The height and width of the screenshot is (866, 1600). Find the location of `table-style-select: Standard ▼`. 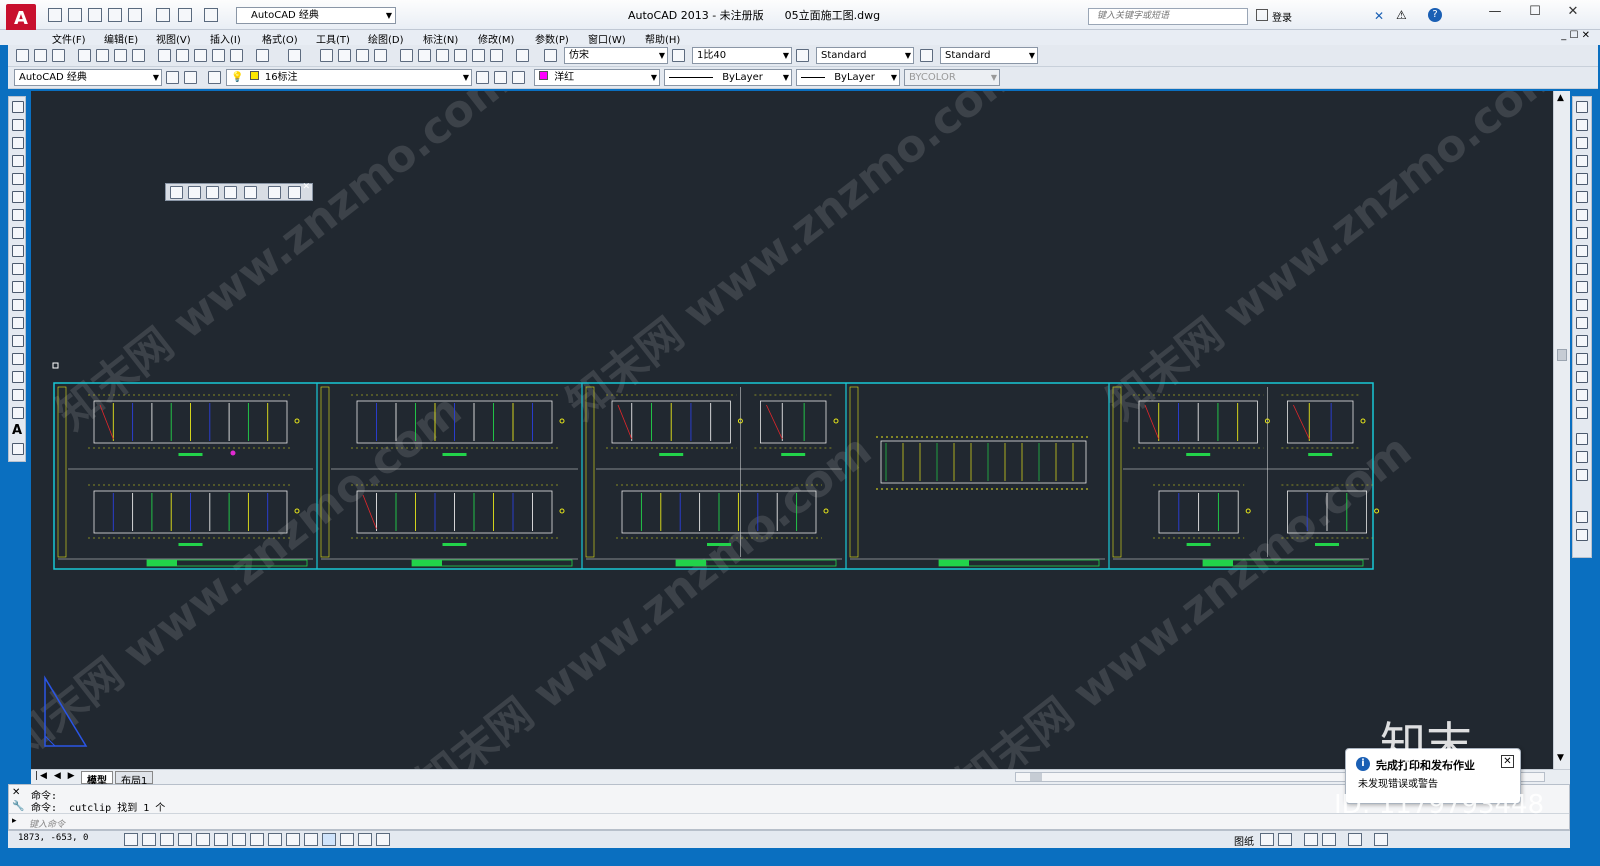

table-style-select: Standard ▼ is located at coordinates (865, 55).